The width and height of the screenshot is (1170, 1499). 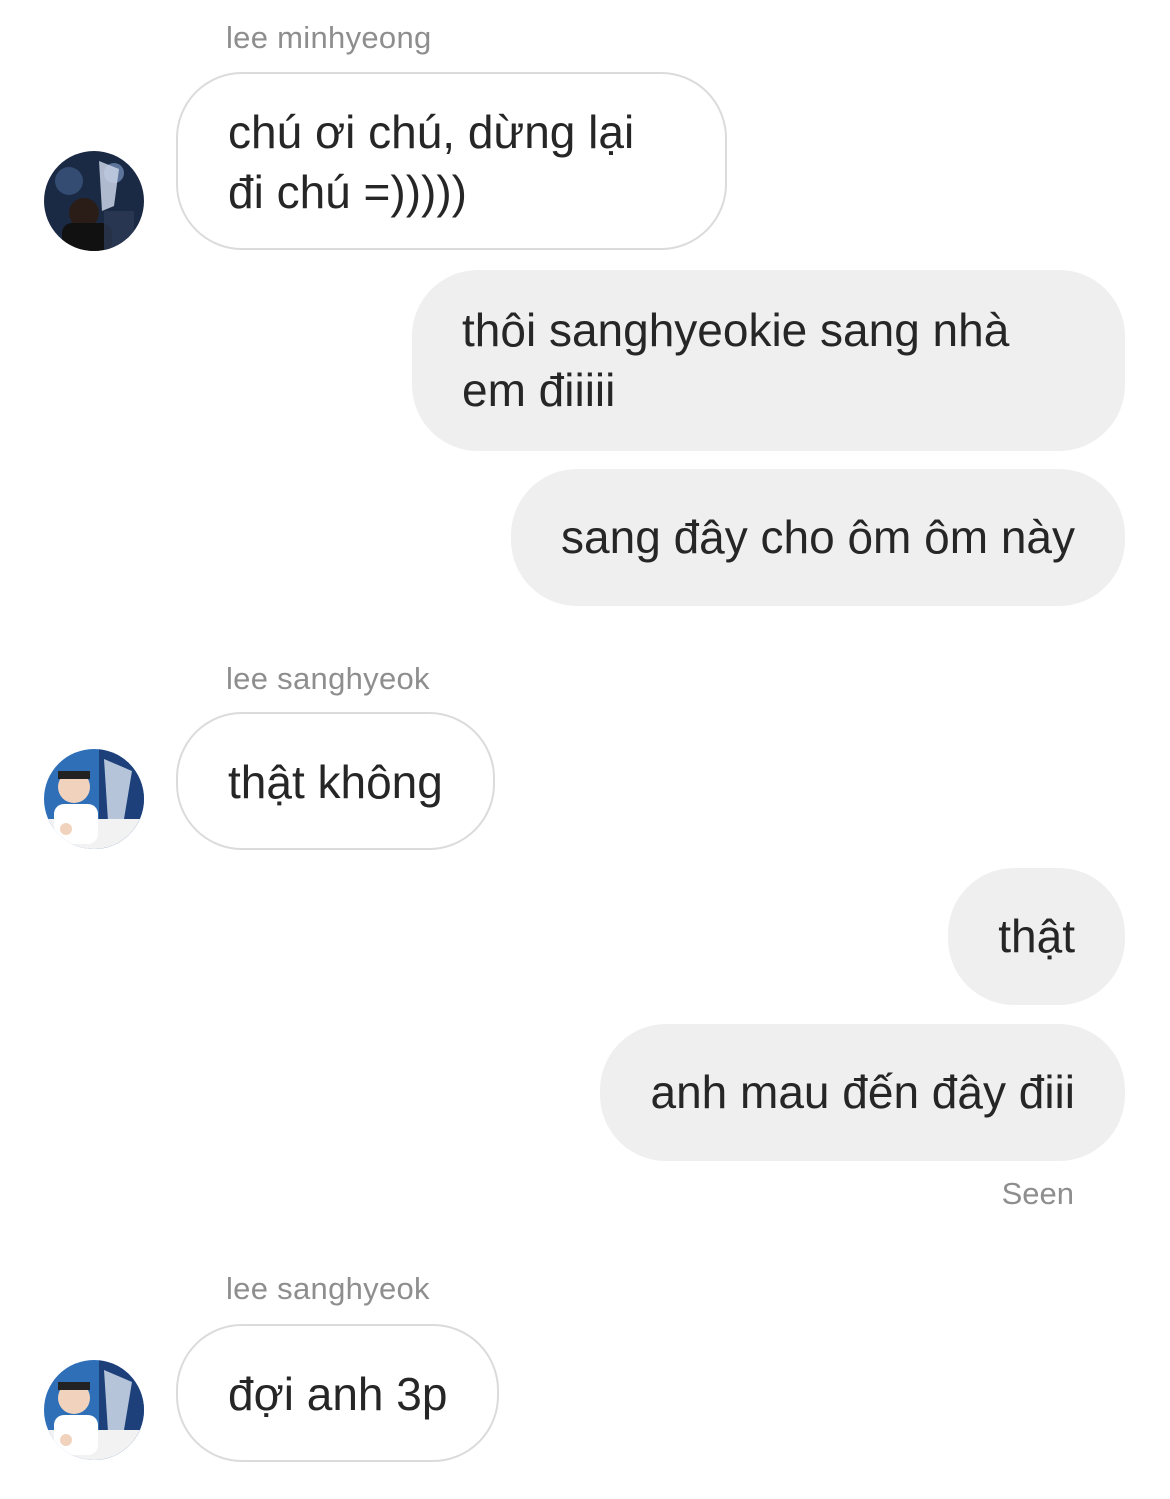 I want to click on message-bubble-incoming: thật không, so click(x=335, y=781).